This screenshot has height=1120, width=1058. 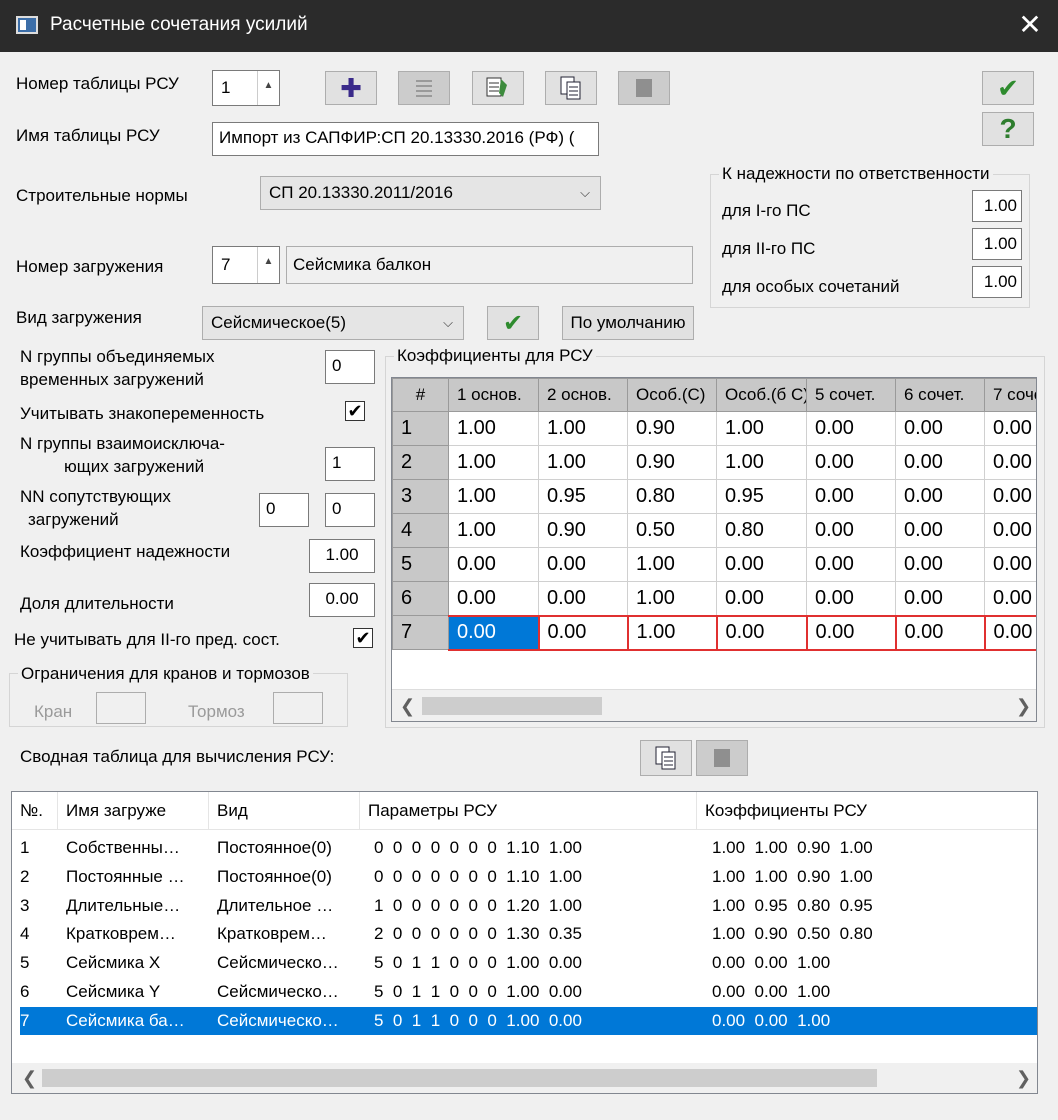 I want to click on grid-column-header: Особ.(б С), so click(x=761, y=395).